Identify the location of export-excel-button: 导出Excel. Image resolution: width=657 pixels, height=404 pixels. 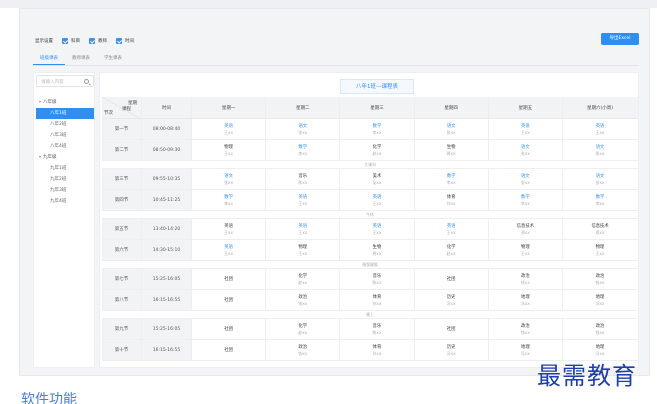
(620, 39).